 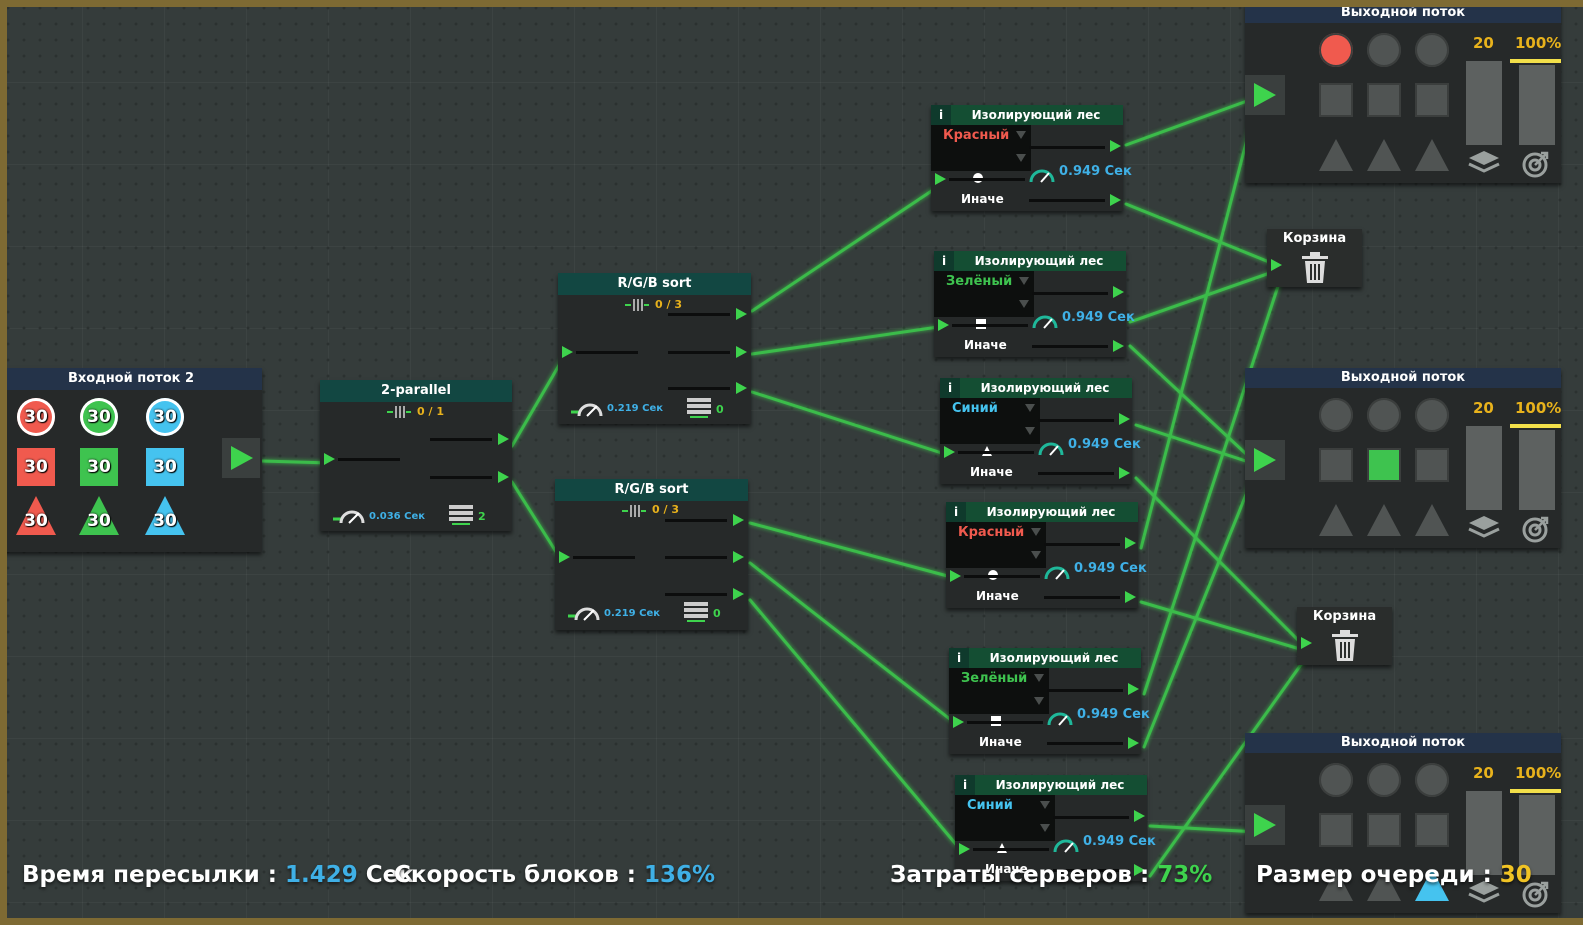 What do you see at coordinates (1538, 408) in the screenshot?
I see `output-percent: 100%` at bounding box center [1538, 408].